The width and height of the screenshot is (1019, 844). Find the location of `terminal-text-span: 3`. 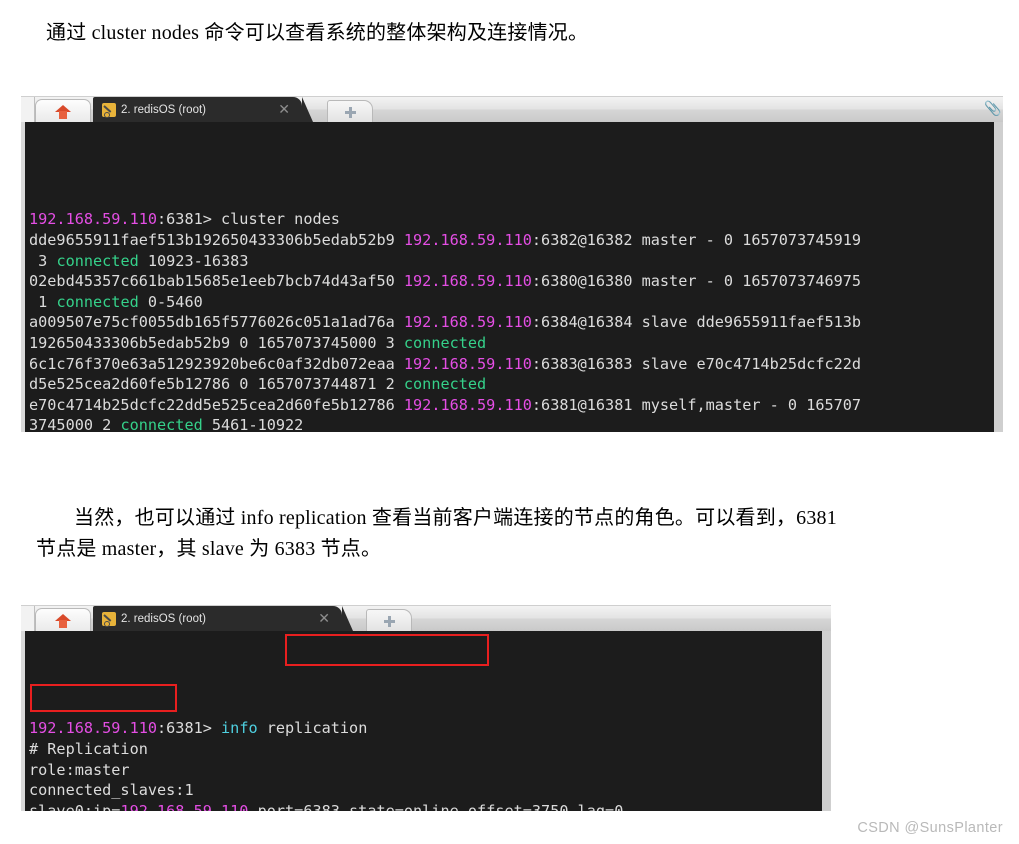

terminal-text-span: 3 is located at coordinates (43, 260).